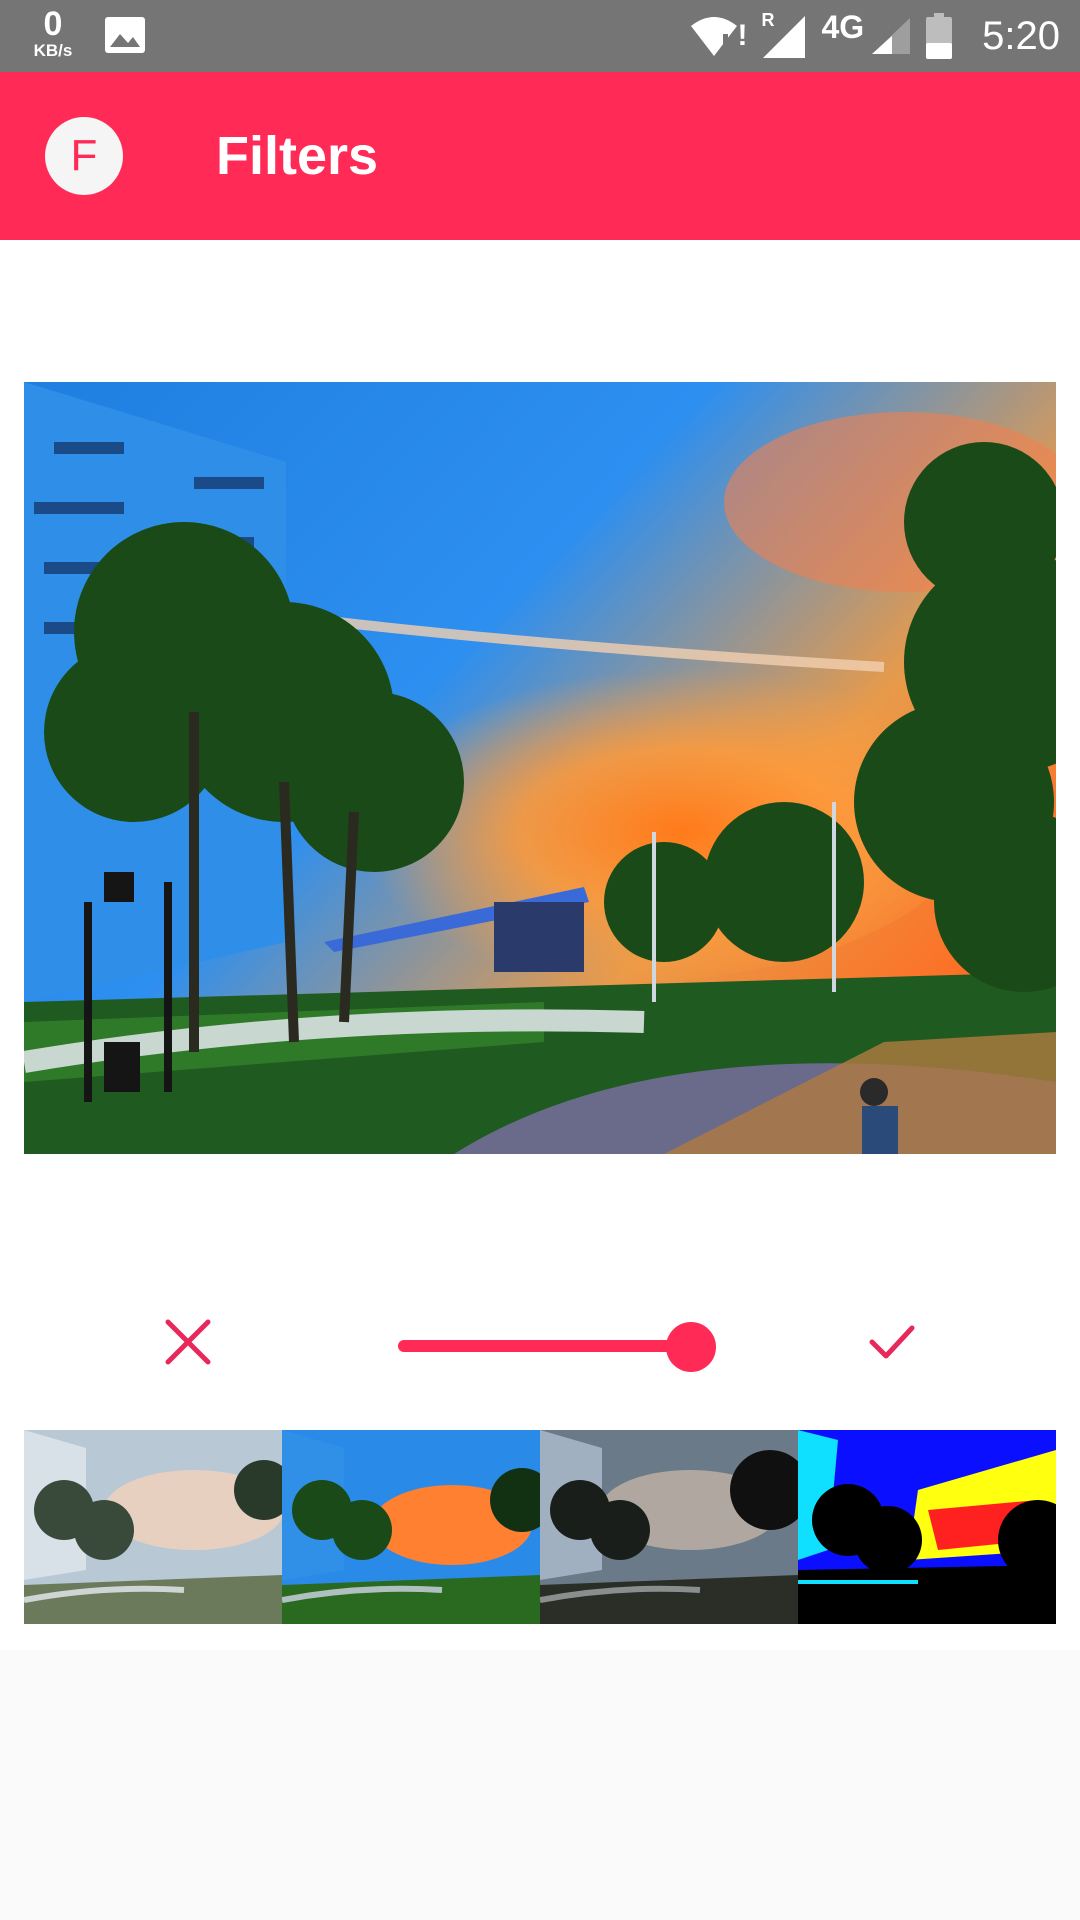 The image size is (1080, 1920). I want to click on close-icon, so click(188, 1342).